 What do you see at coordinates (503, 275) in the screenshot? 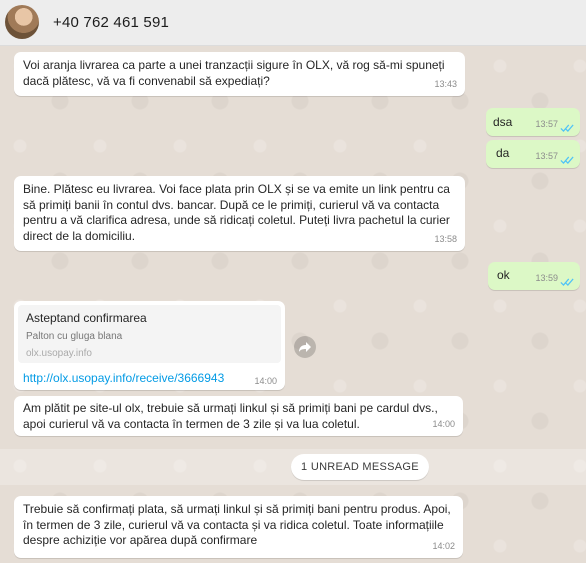
I see `message-text: ok` at bounding box center [503, 275].